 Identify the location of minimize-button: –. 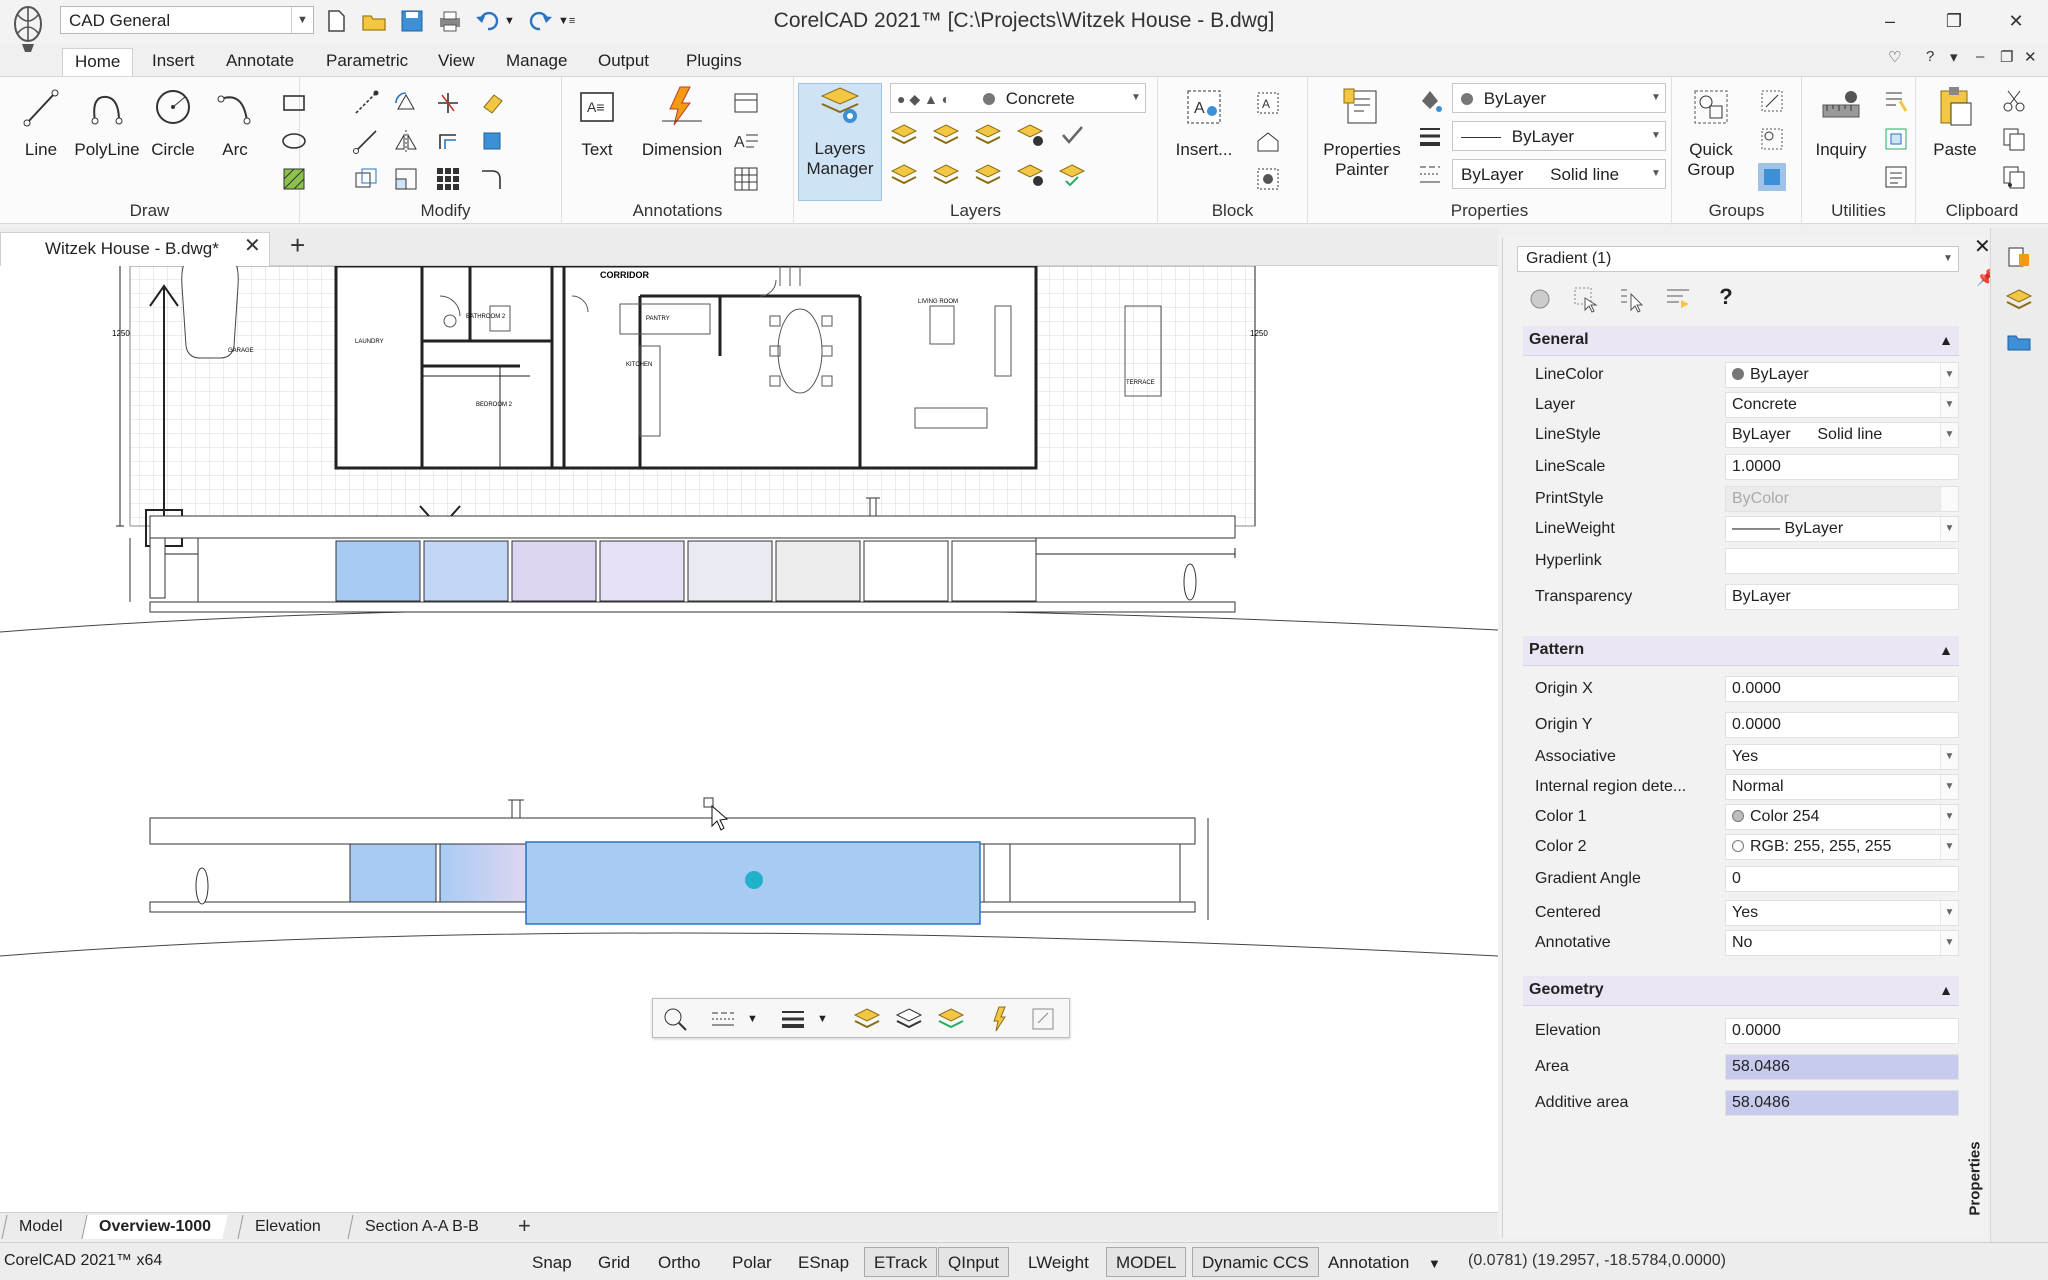
(1890, 21).